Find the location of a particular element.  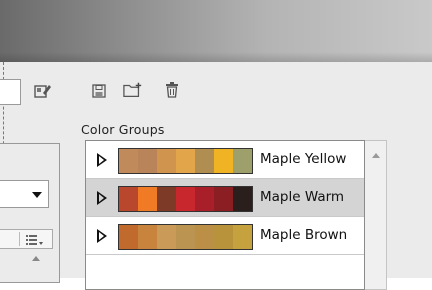

list-view-icon is located at coordinates (35, 240).